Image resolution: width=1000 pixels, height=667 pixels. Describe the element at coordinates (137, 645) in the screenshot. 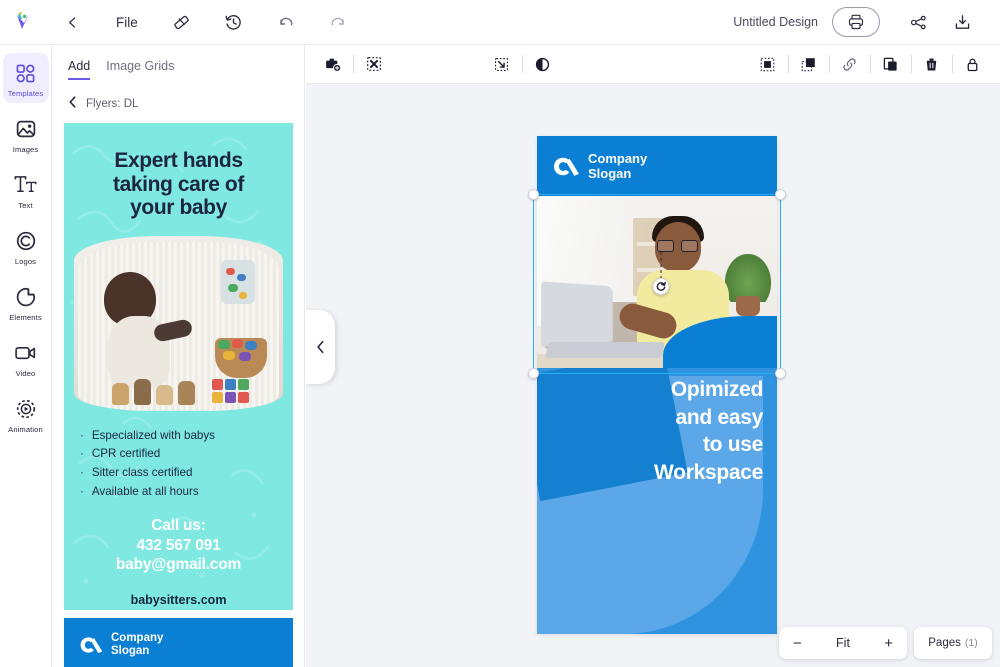

I see `company-logo-text: Company Slogan` at that location.